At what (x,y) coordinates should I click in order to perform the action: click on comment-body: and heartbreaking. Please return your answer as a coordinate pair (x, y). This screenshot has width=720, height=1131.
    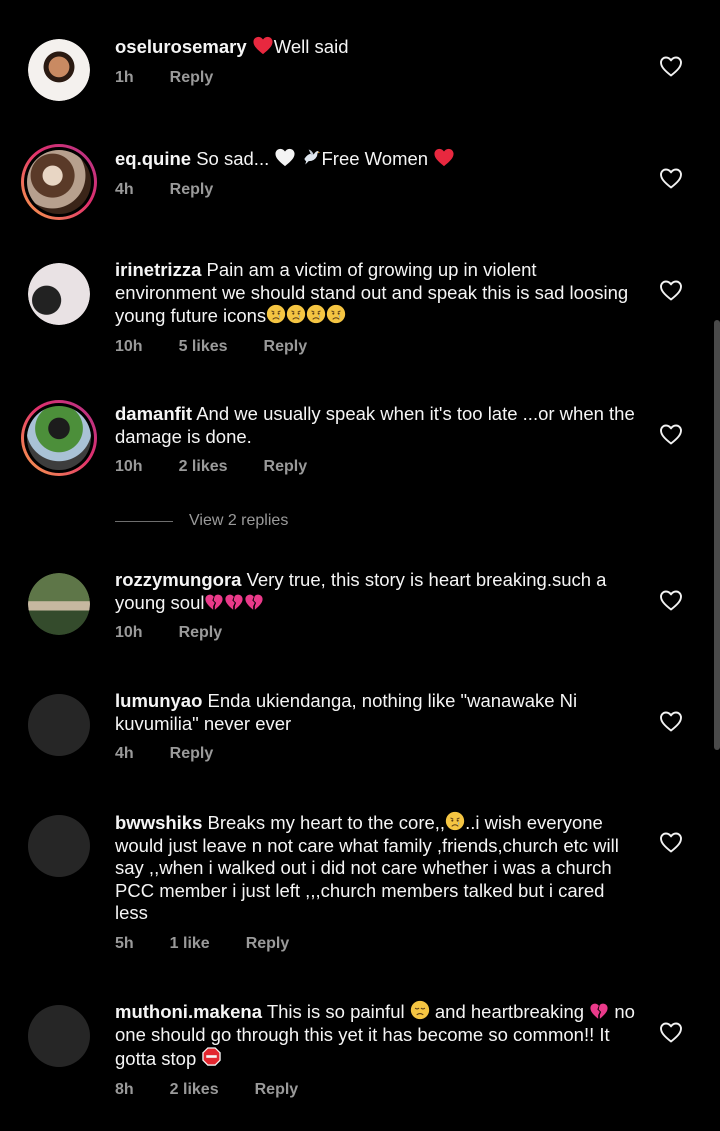
    Looking at the image, I should click on (509, 1011).